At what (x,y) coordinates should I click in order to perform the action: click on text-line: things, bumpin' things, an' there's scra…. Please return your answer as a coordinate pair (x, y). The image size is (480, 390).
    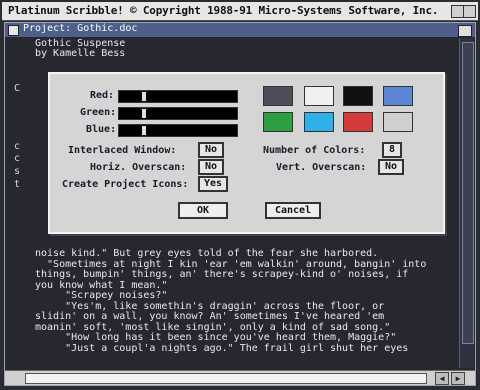
    Looking at the image, I should click on (222, 274).